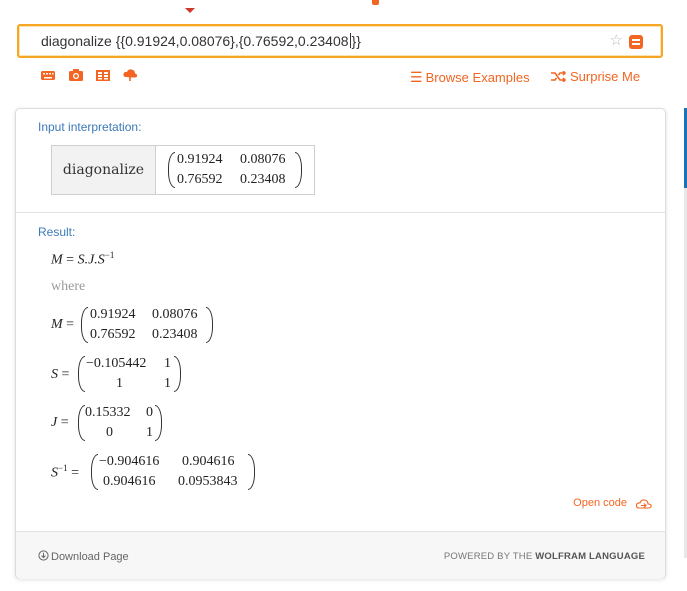 This screenshot has height=591, width=687. What do you see at coordinates (190, 6) in the screenshot?
I see `top-decoration` at bounding box center [190, 6].